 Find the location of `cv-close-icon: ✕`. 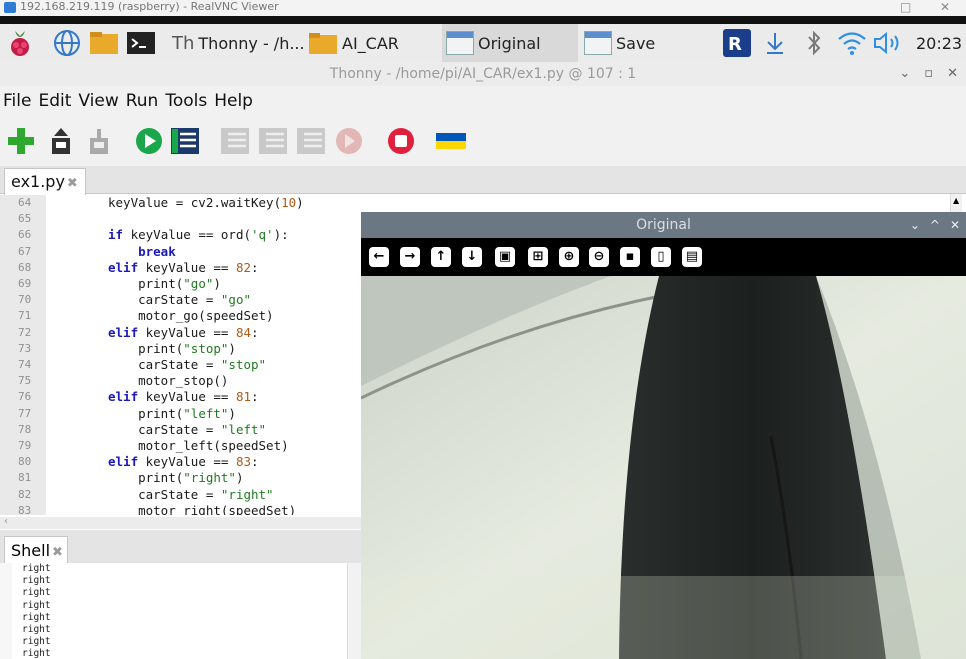

cv-close-icon: ✕ is located at coordinates (955, 225).